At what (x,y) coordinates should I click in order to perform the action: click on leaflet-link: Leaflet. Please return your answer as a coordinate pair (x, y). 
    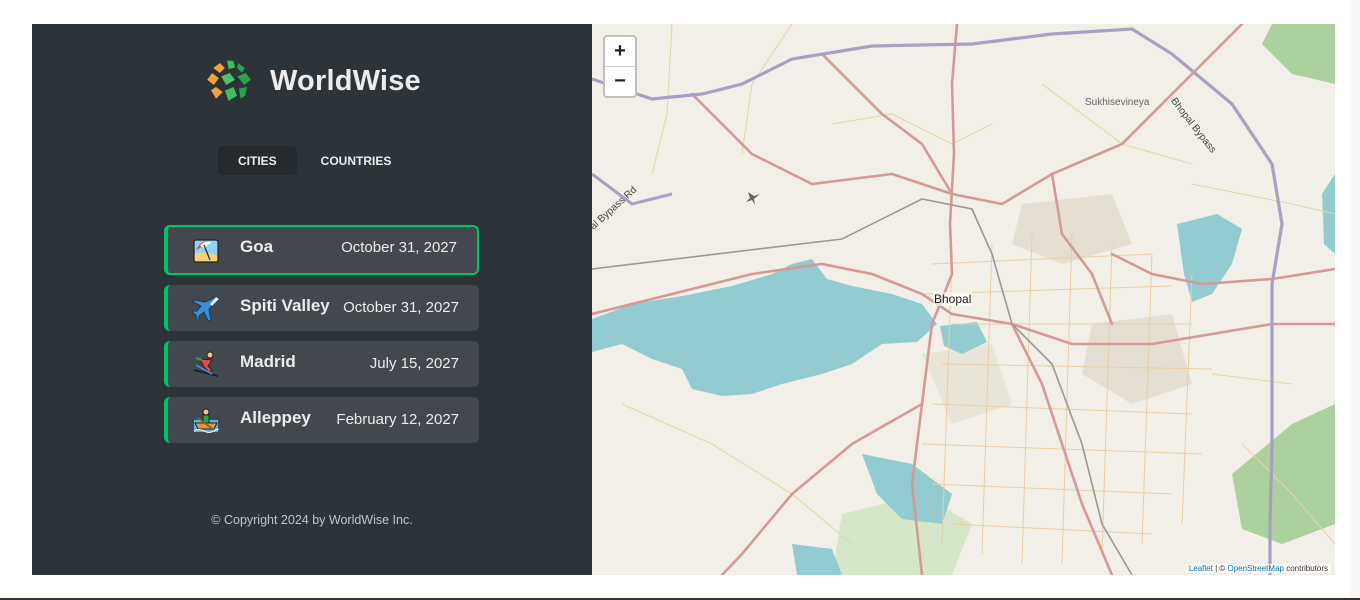
    Looking at the image, I should click on (1201, 568).